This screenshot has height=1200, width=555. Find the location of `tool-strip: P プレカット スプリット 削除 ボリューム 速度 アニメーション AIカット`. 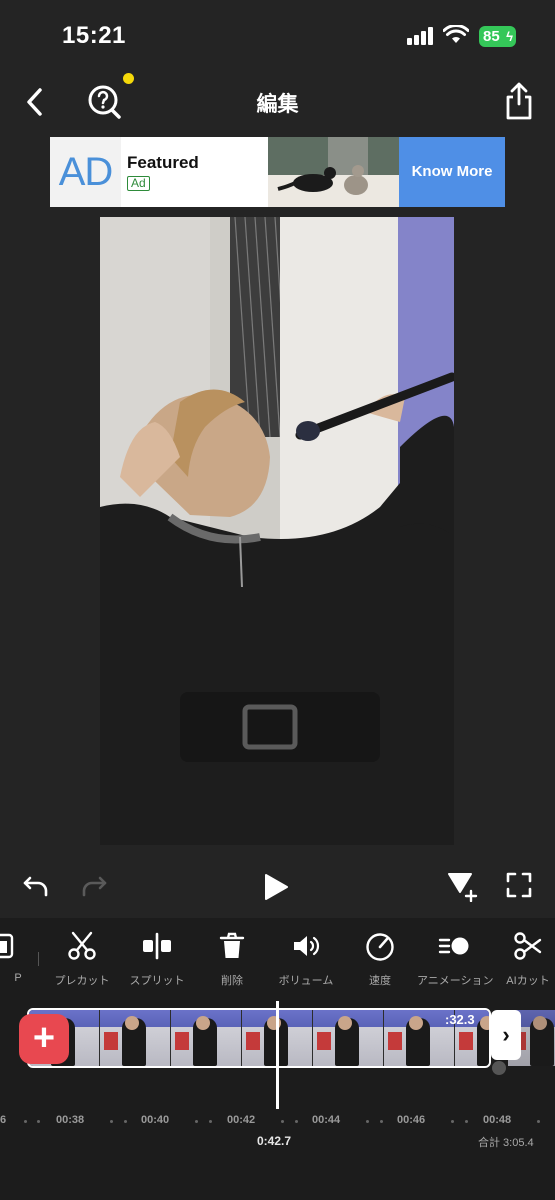

tool-strip: P プレカット スプリット 削除 ボリューム 速度 アニメーション AIカット is located at coordinates (277, 958).